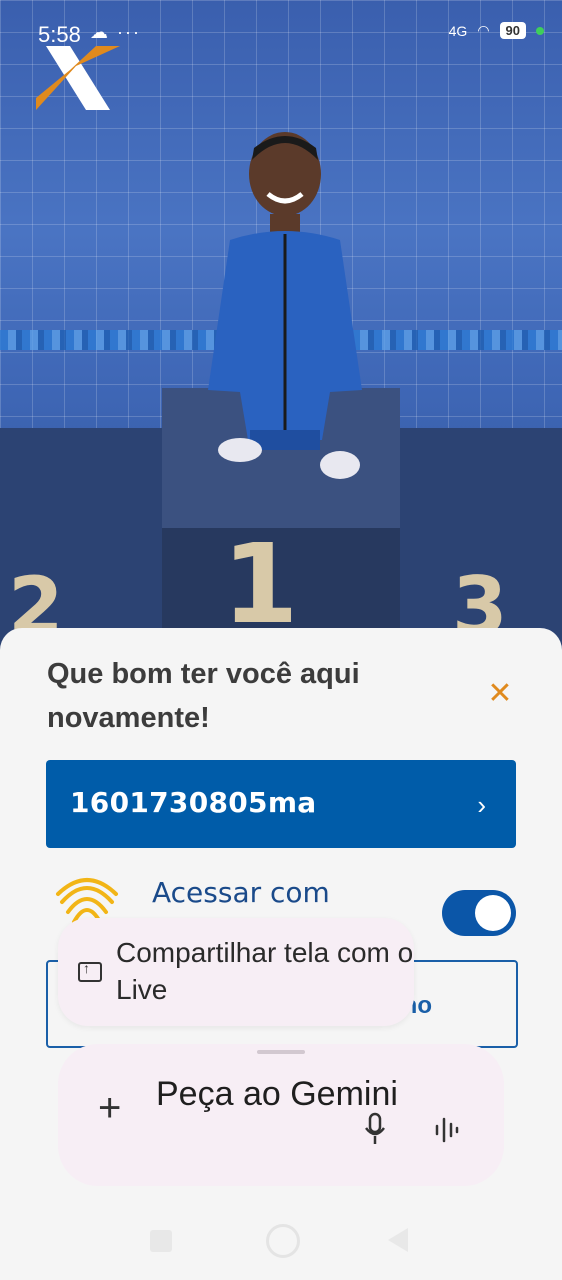  Describe the element at coordinates (512, 30) in the screenshot. I see `battery-icon: 90` at that location.